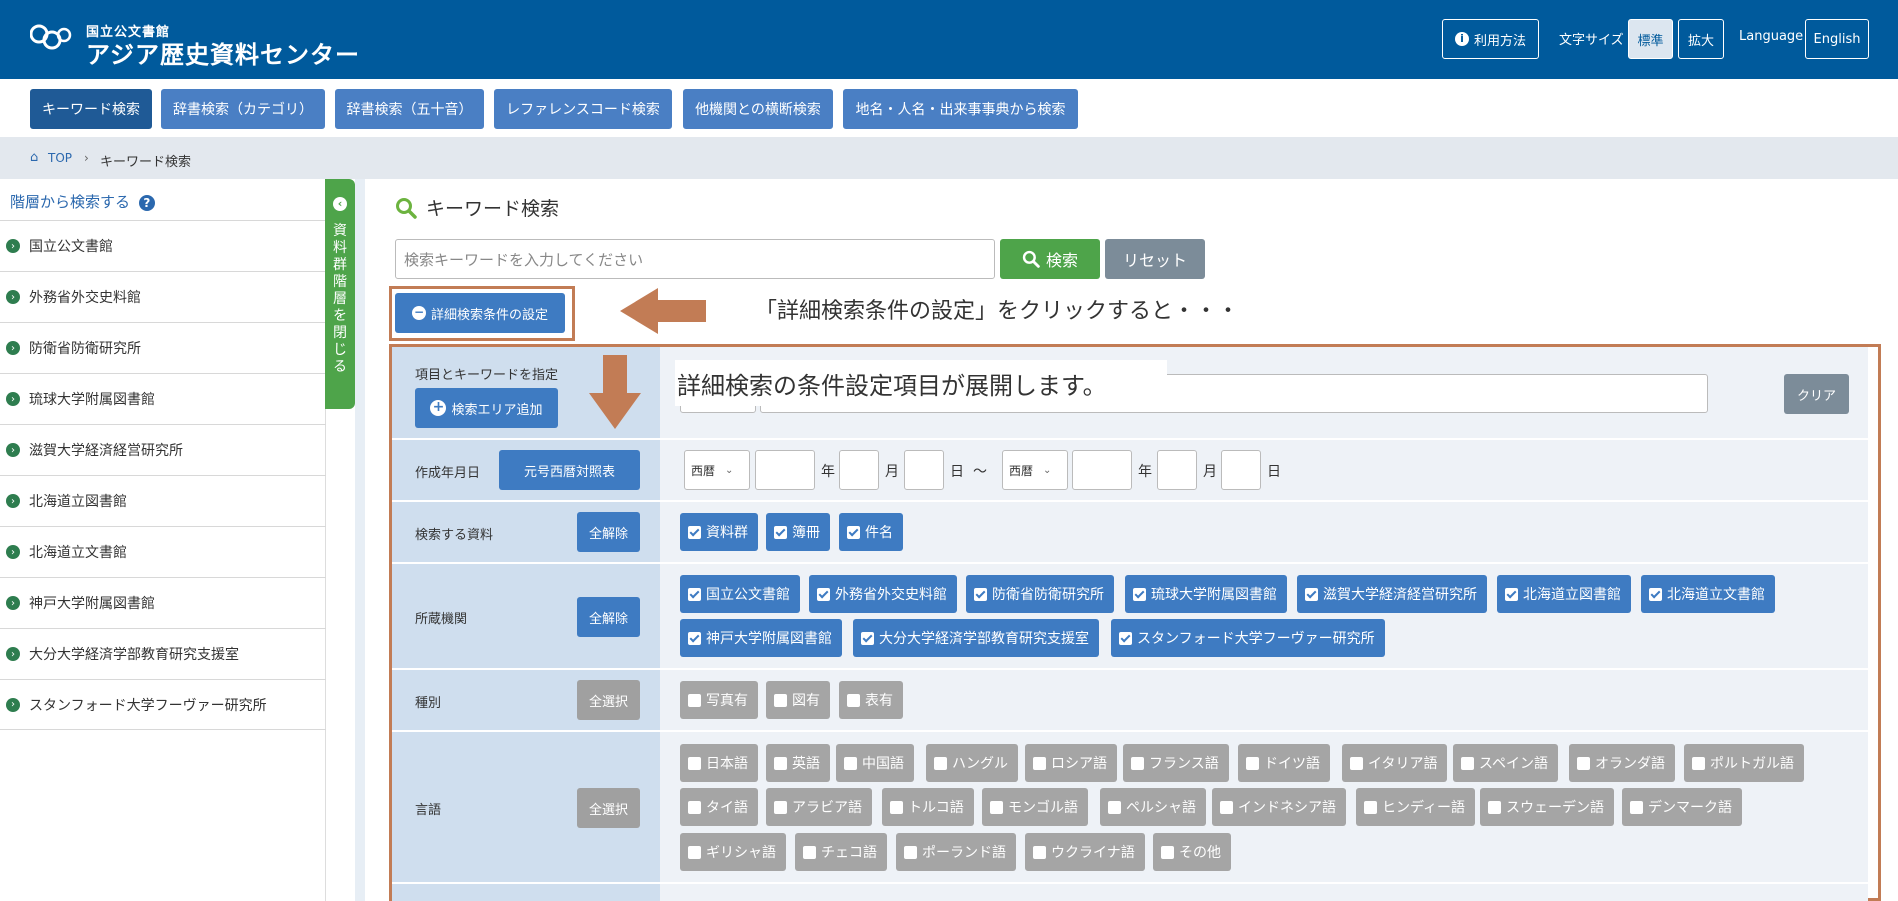  I want to click on language-checkbox: ポーランド語, so click(956, 852).